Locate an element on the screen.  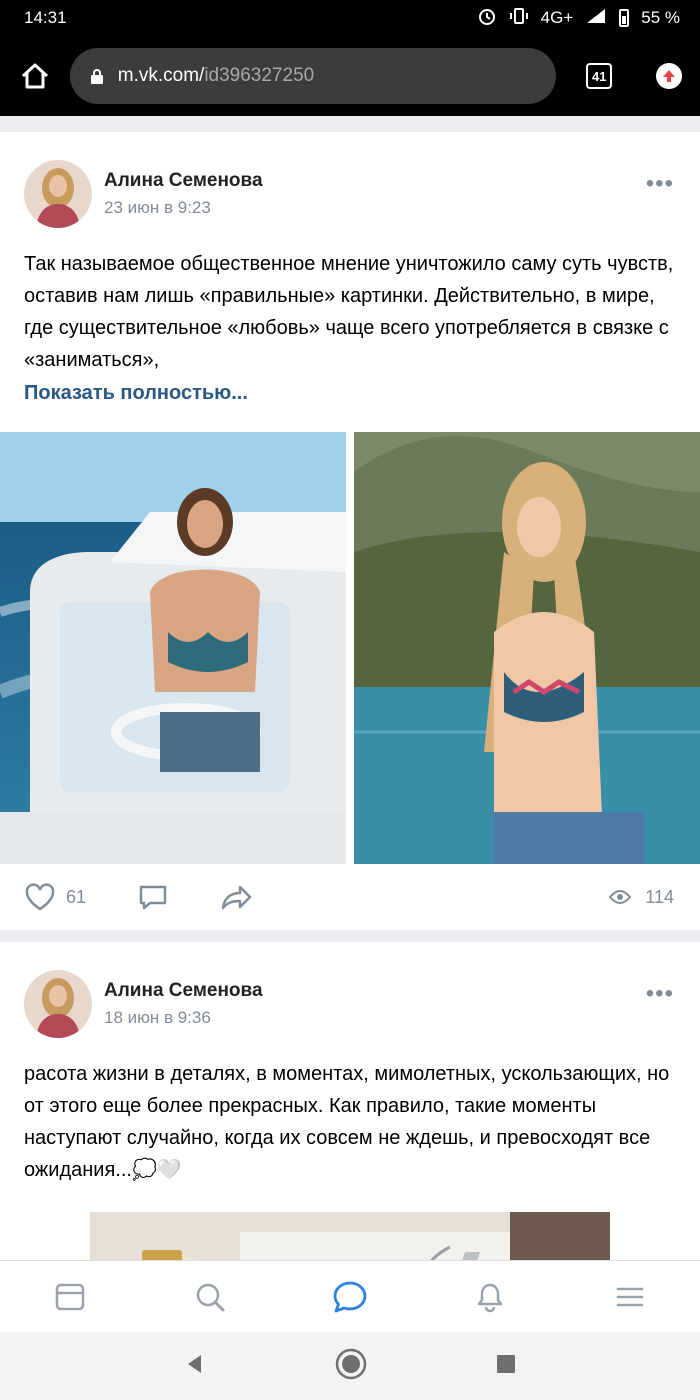
lock-icon is located at coordinates (96, 76).